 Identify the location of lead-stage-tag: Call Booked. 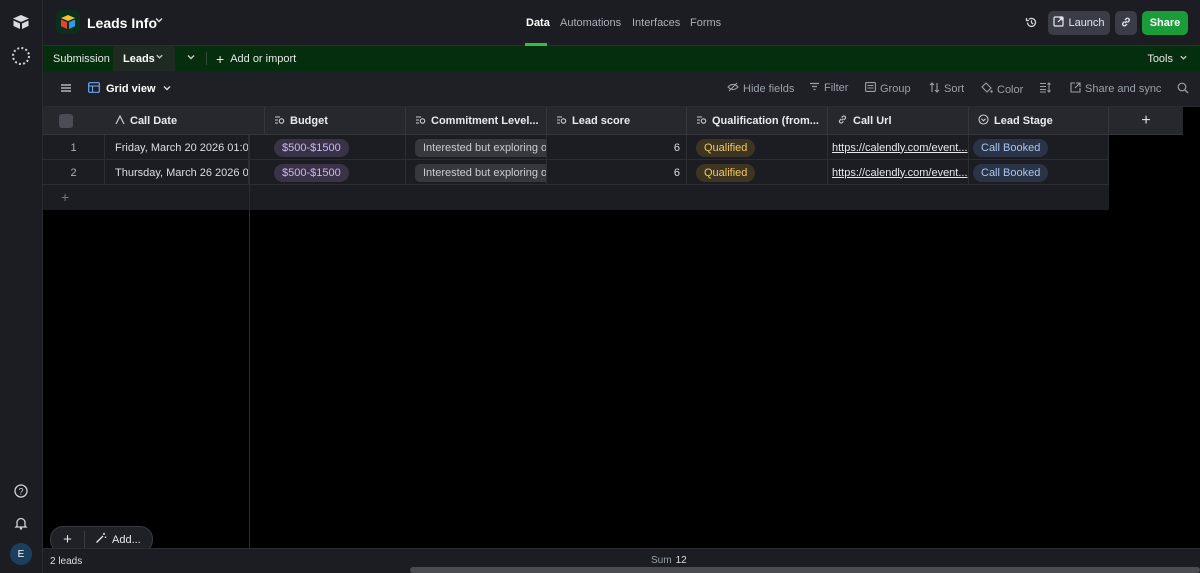
(1011, 147).